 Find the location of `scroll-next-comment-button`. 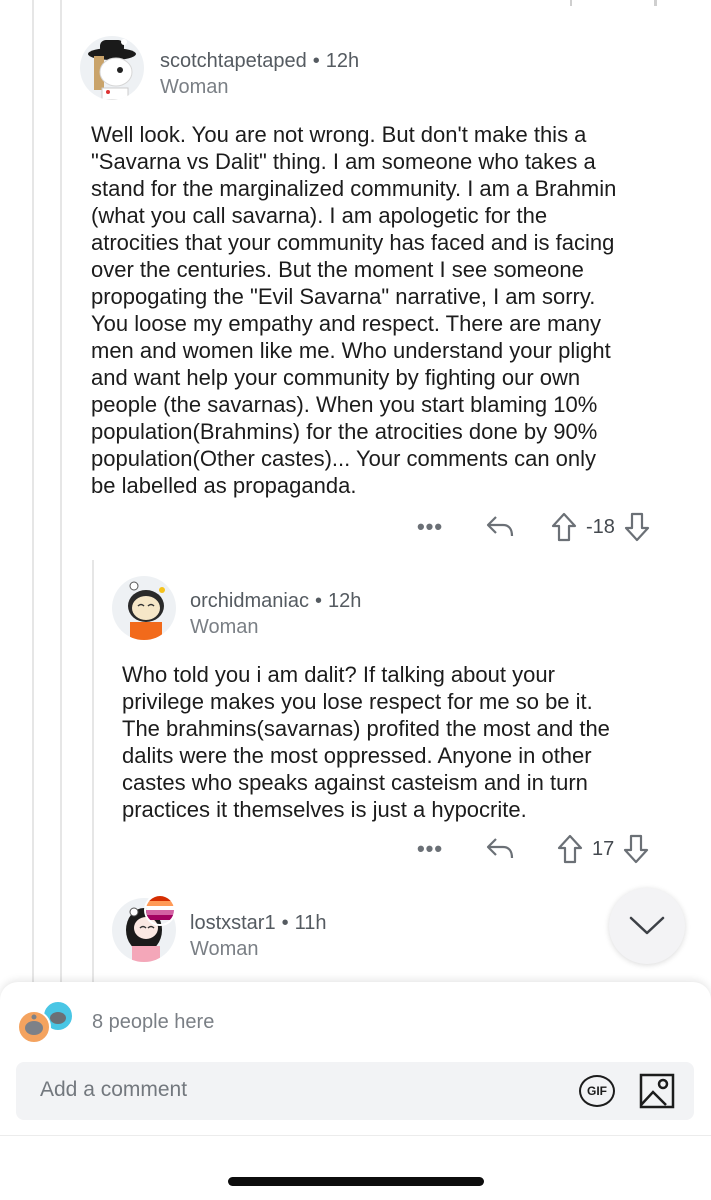

scroll-next-comment-button is located at coordinates (647, 926).